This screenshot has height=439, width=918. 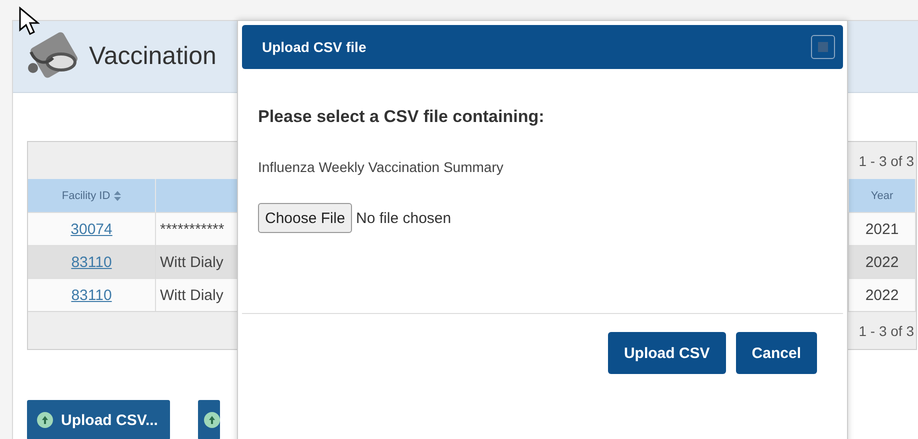 I want to click on toolbar-button, so click(x=209, y=419).